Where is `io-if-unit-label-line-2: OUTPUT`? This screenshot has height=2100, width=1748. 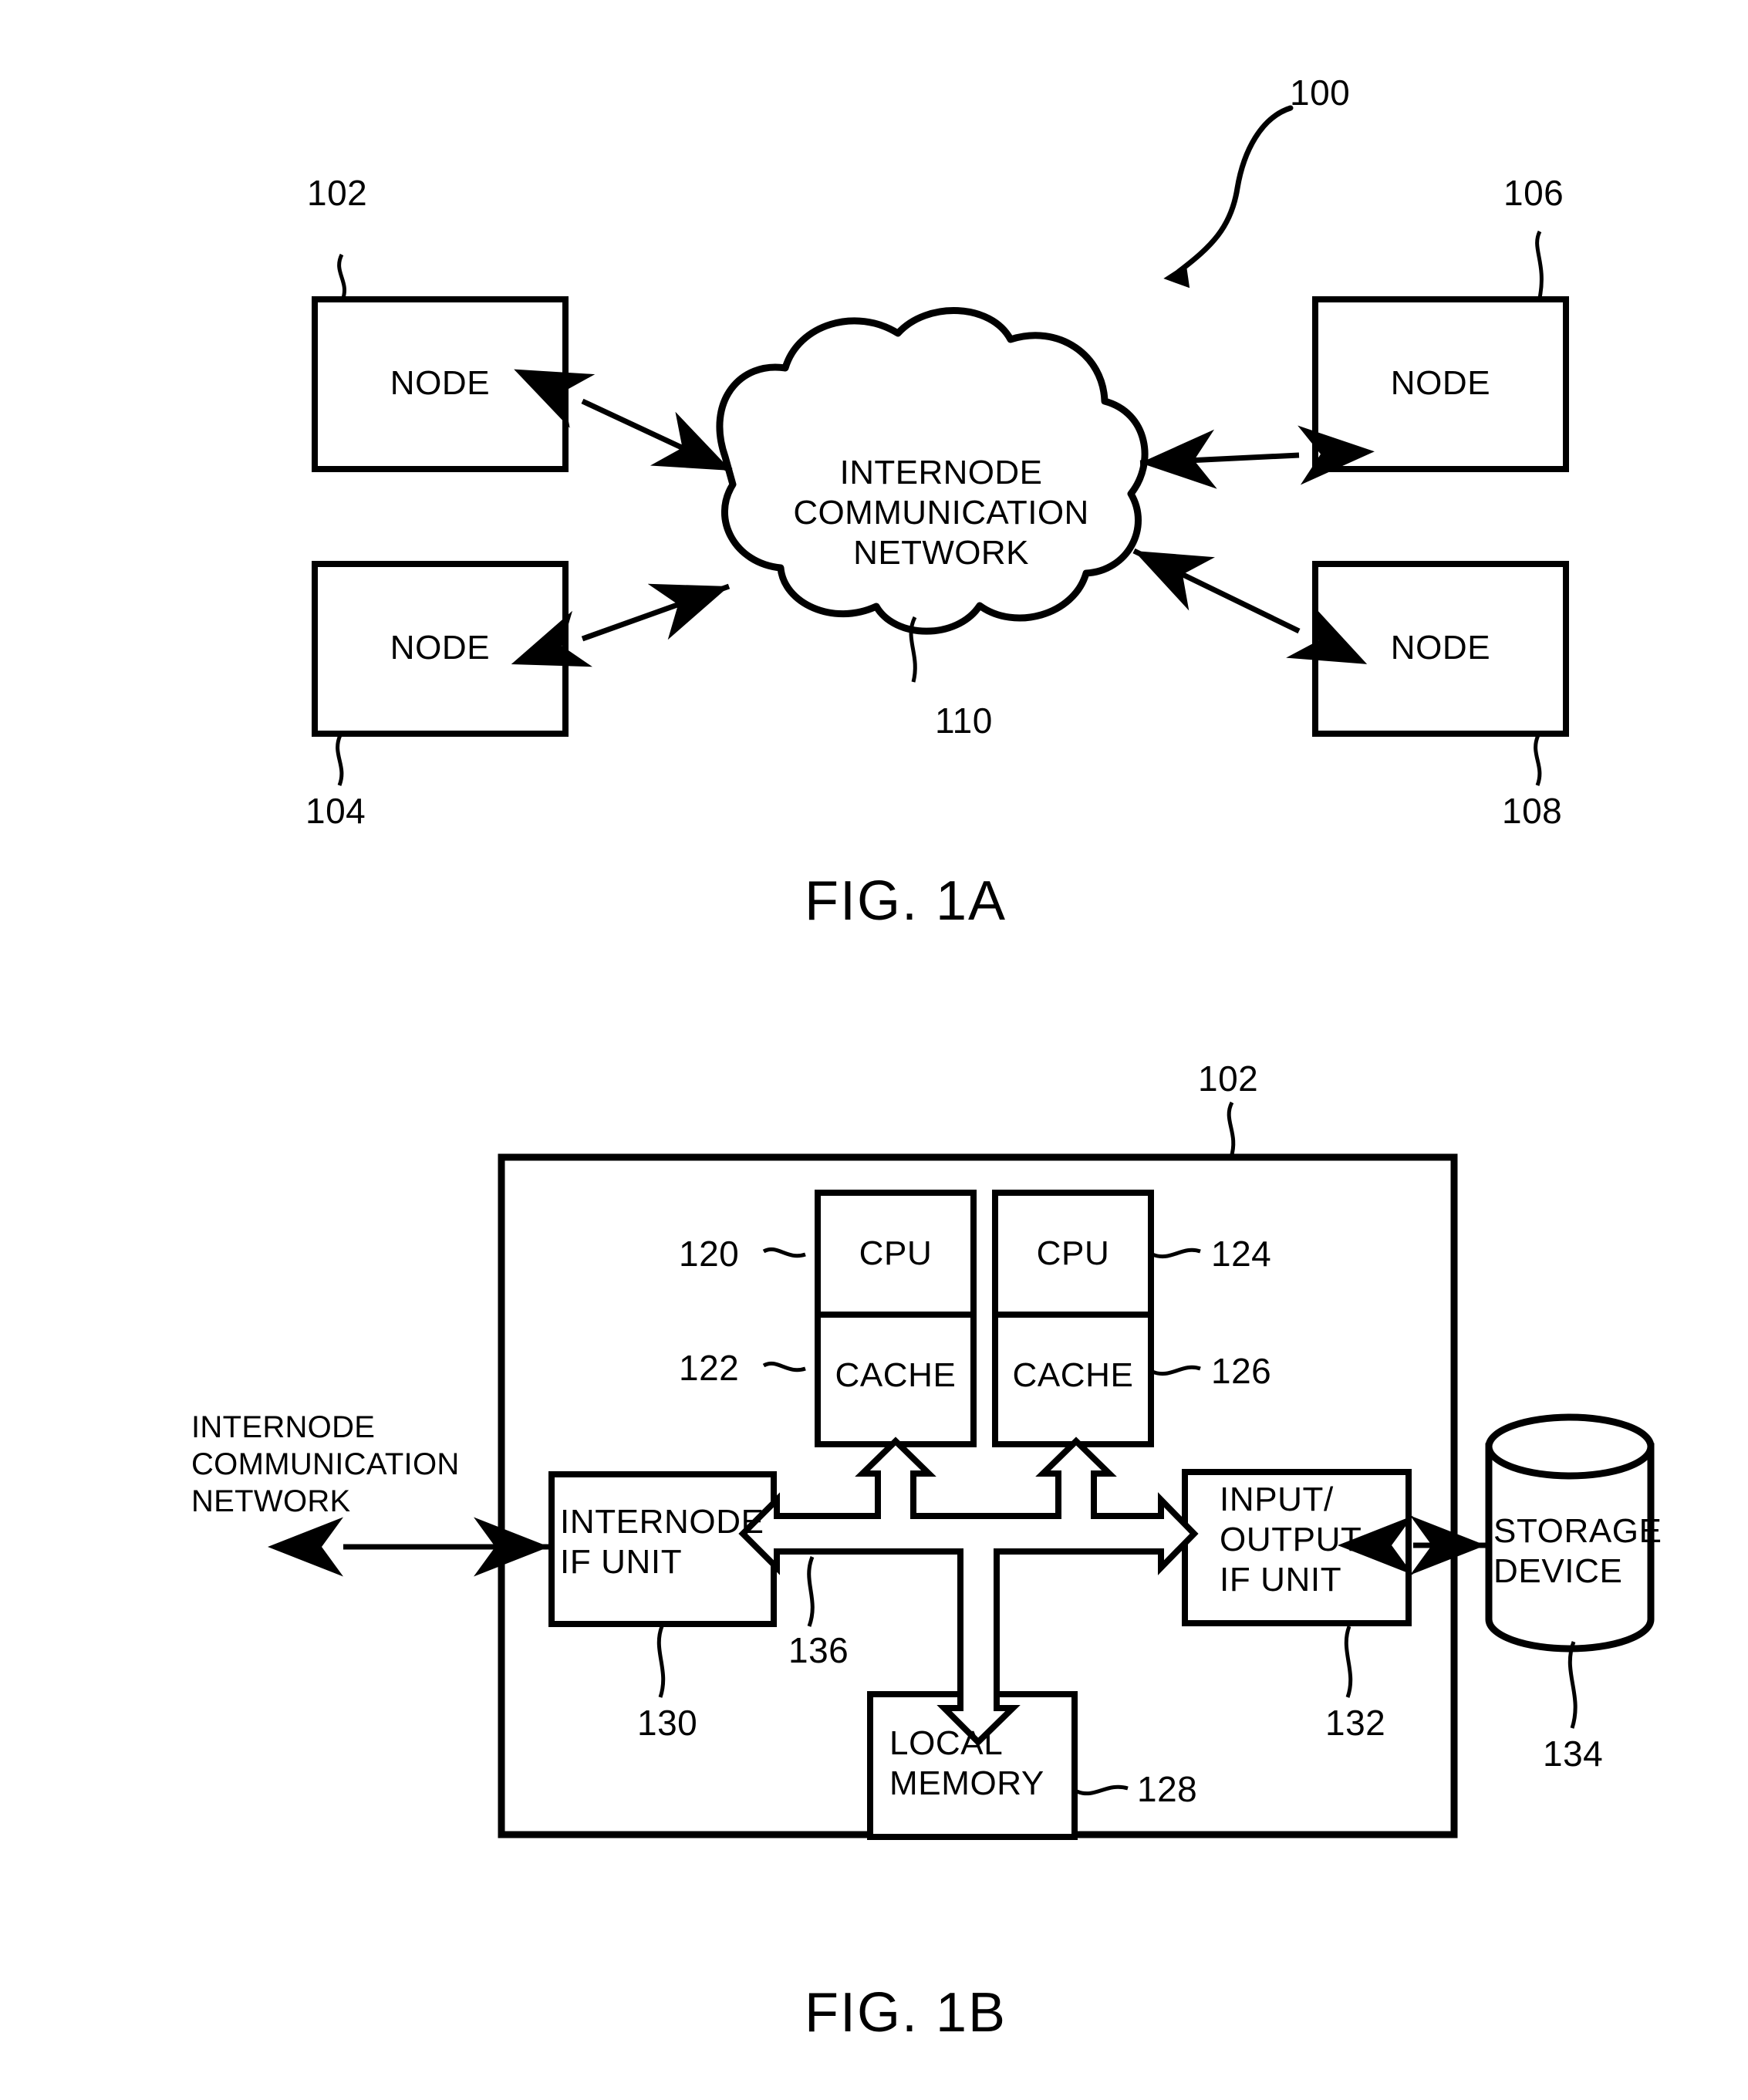 io-if-unit-label-line-2: OUTPUT is located at coordinates (1291, 1539).